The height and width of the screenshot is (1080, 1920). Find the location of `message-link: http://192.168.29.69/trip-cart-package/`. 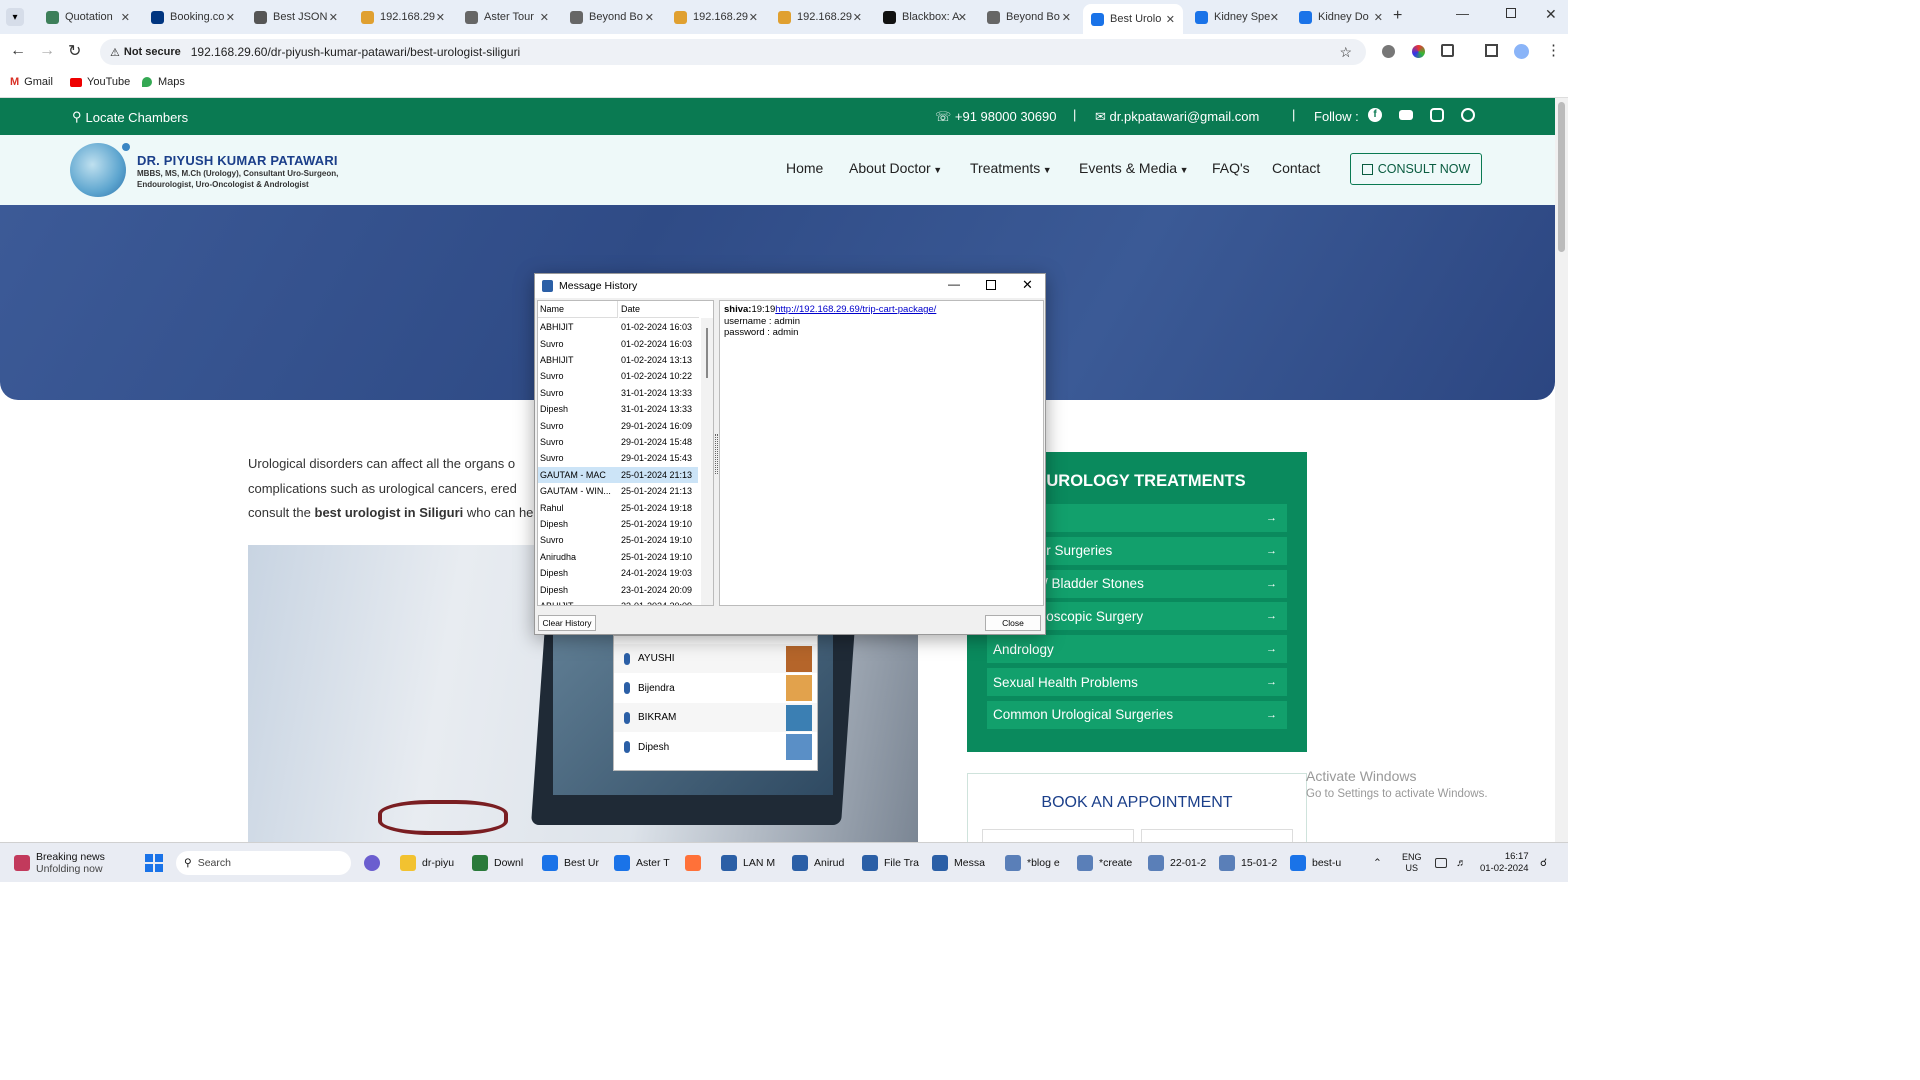

message-link: http://192.168.29.69/trip-cart-package/ is located at coordinates (855, 309).